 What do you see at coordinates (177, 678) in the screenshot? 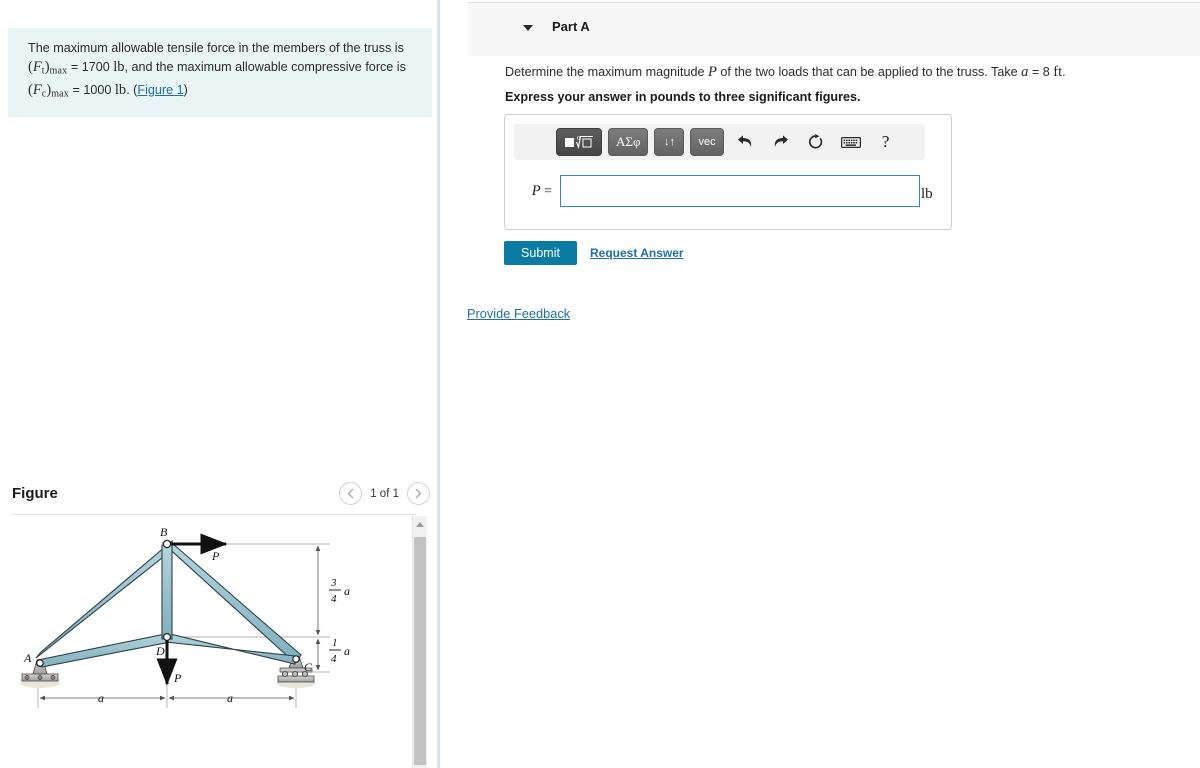
I see `label-load-bottom-P: P` at bounding box center [177, 678].